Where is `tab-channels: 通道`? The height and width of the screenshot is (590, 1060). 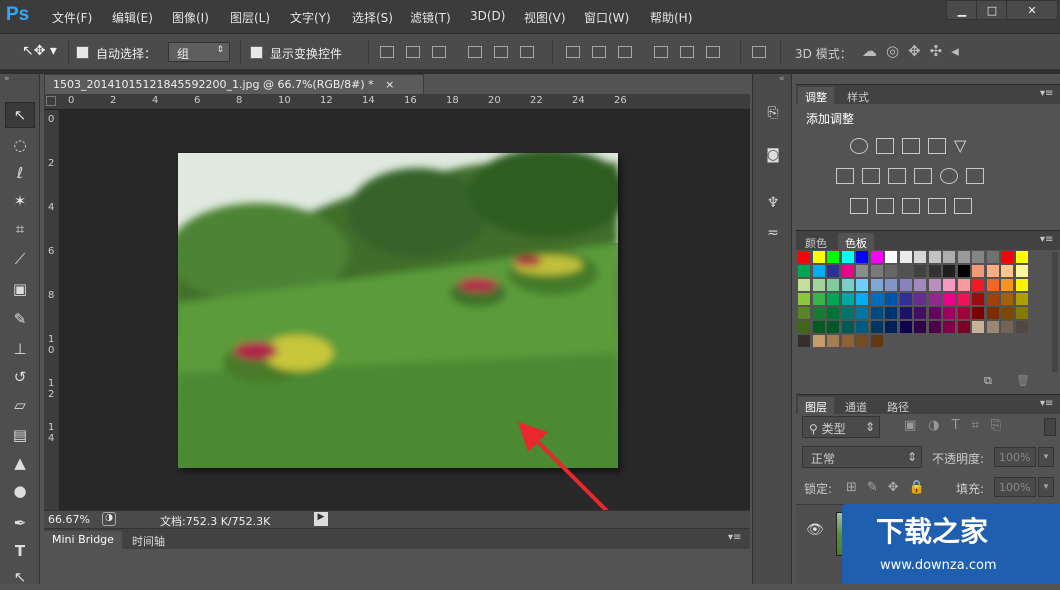
tab-channels: 通道 is located at coordinates (856, 406).